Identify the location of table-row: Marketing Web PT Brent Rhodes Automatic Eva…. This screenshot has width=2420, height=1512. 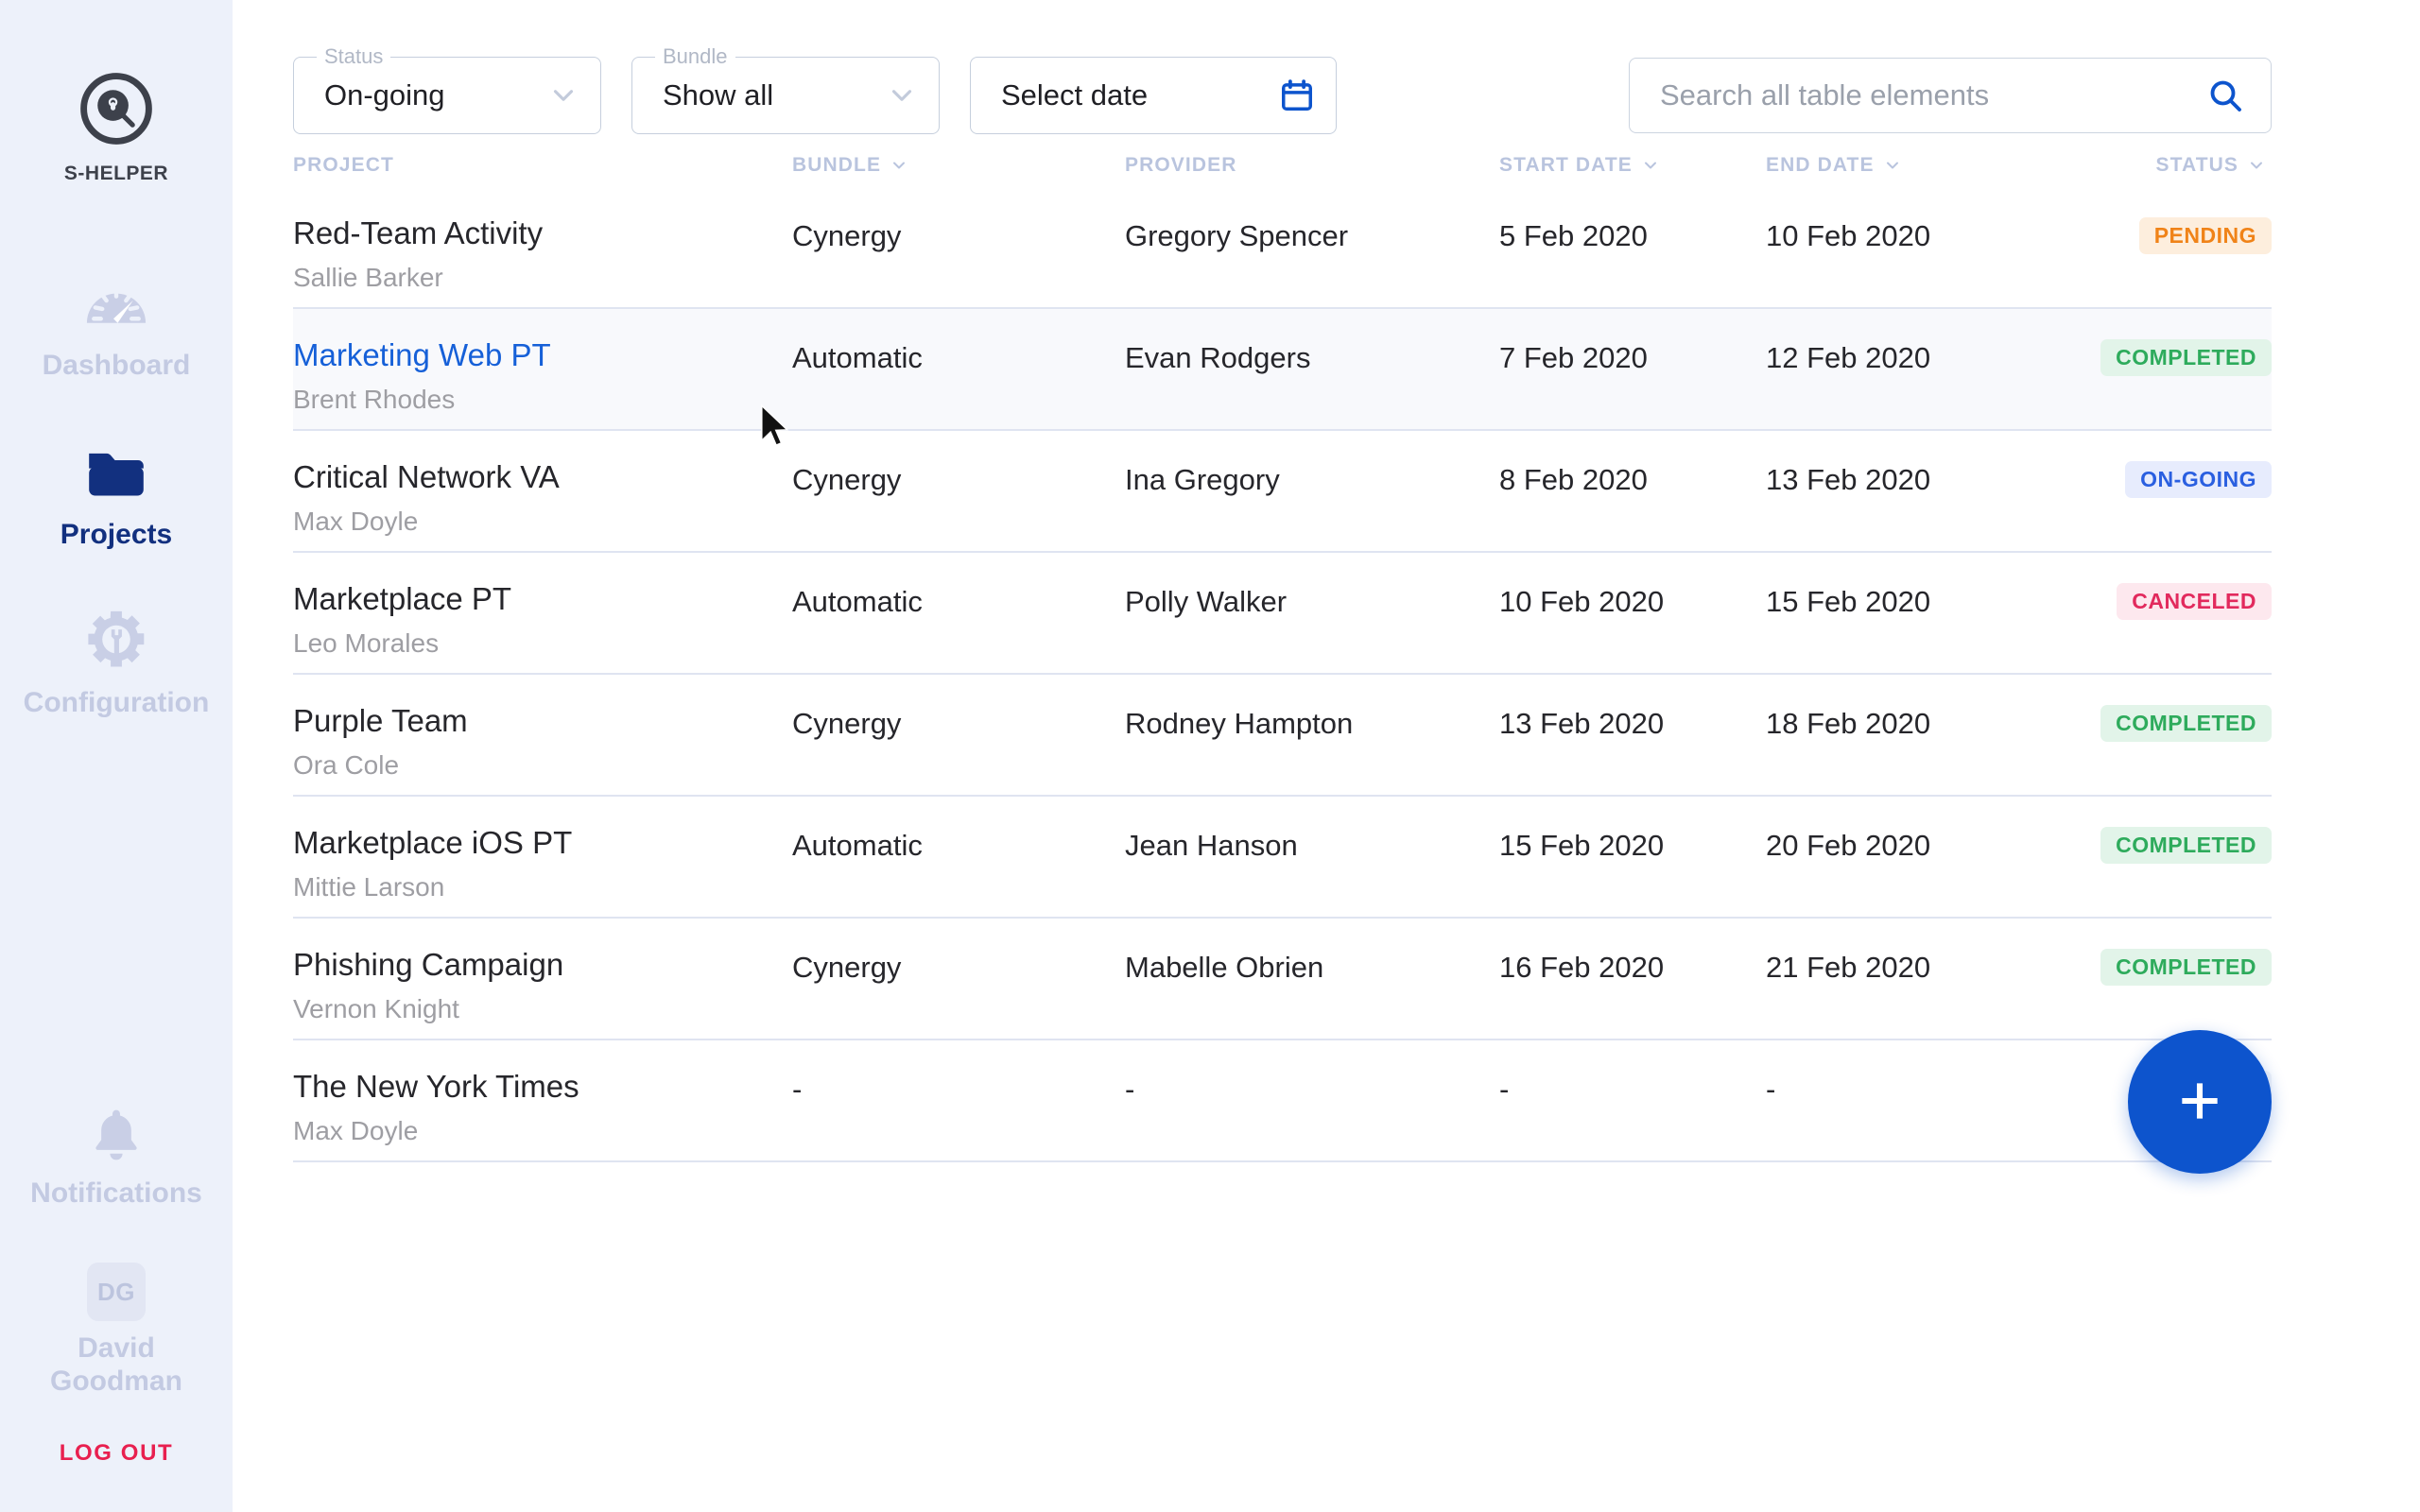
(1282, 370).